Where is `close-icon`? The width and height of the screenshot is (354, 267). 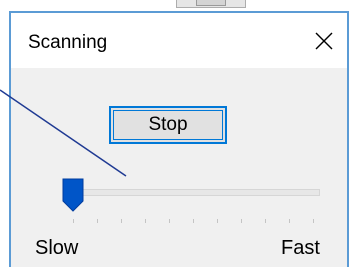 close-icon is located at coordinates (324, 41).